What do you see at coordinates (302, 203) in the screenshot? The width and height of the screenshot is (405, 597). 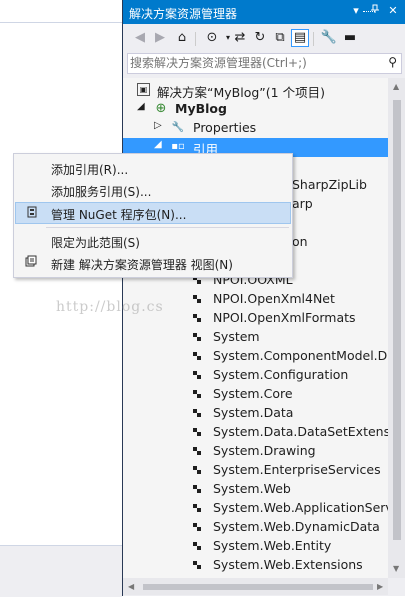 I see `reference-label: arp` at bounding box center [302, 203].